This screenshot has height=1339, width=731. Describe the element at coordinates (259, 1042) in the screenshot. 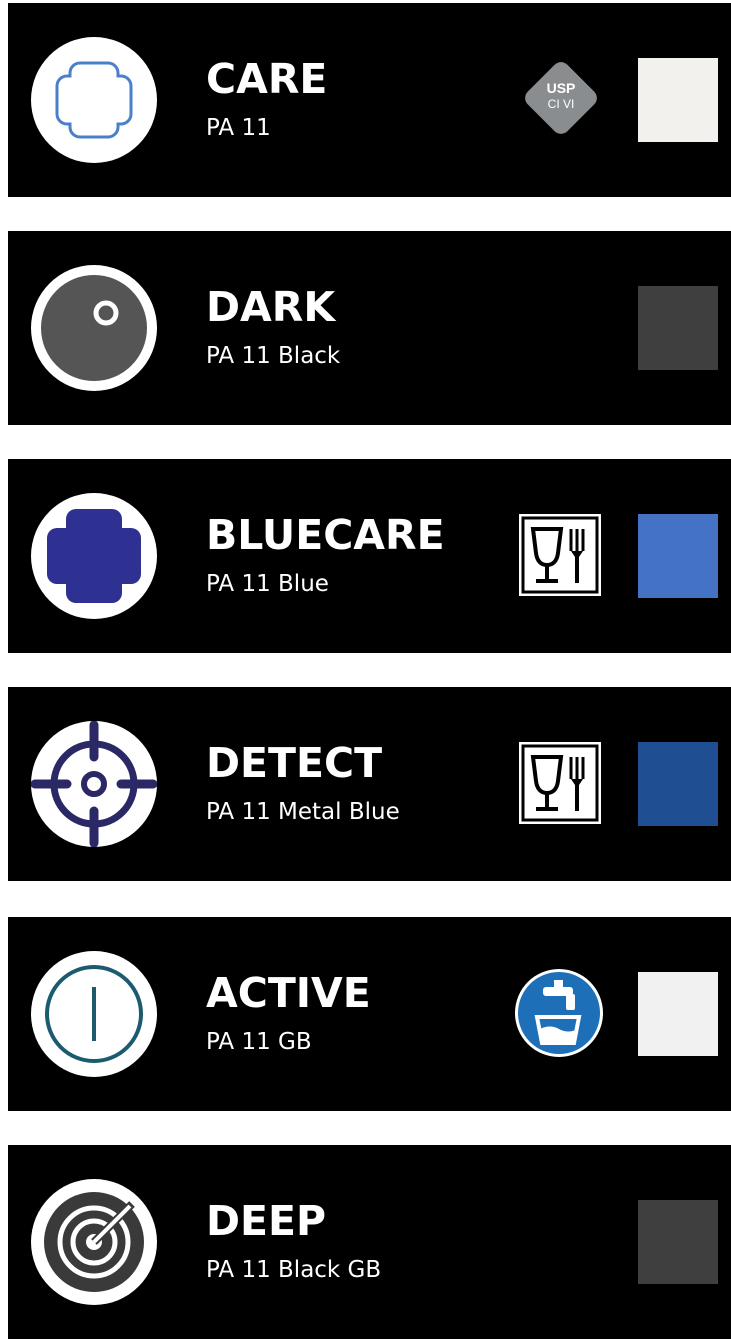

I see `product-grade: PA 11 GB` at that location.